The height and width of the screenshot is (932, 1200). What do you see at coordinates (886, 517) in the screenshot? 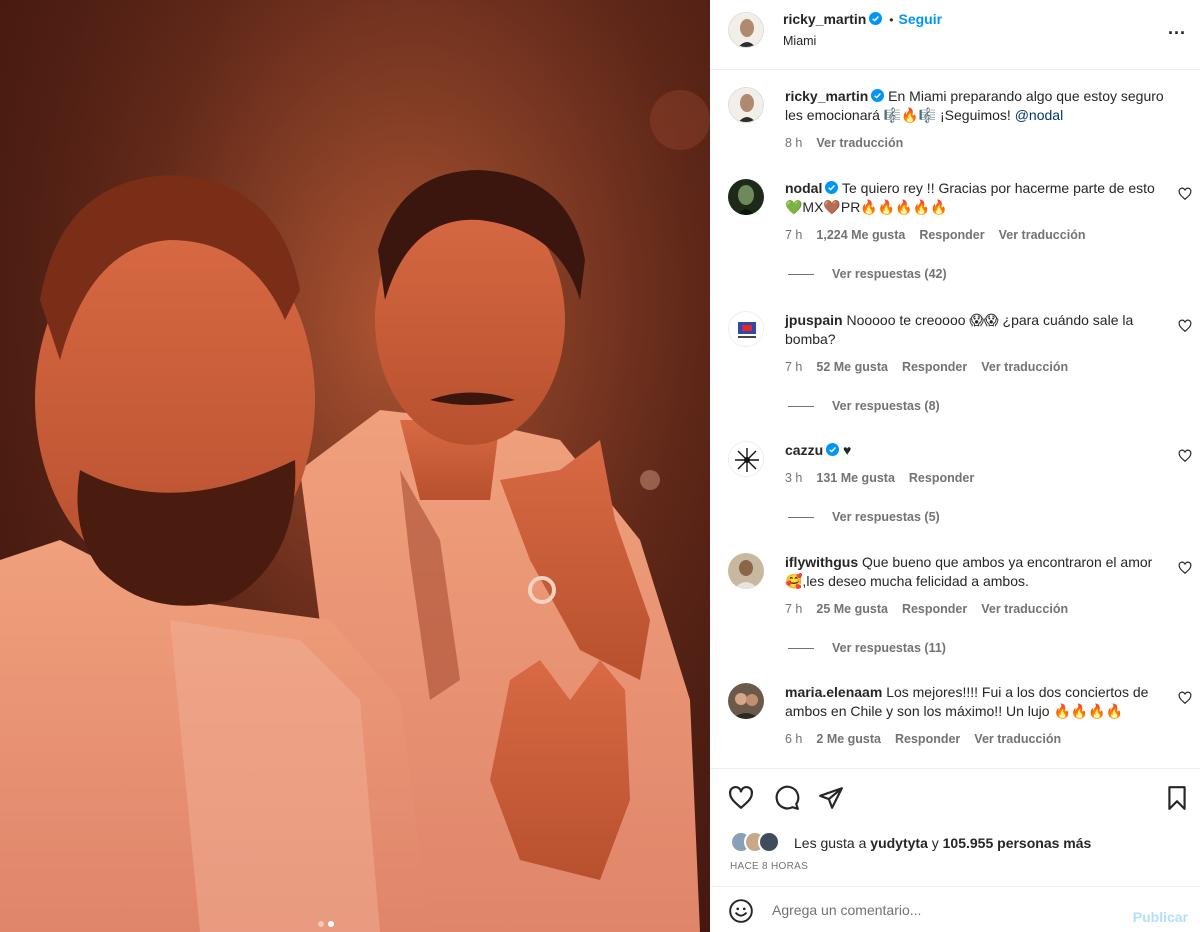
I see `view-replies-label: Ver respuestas (5)` at bounding box center [886, 517].